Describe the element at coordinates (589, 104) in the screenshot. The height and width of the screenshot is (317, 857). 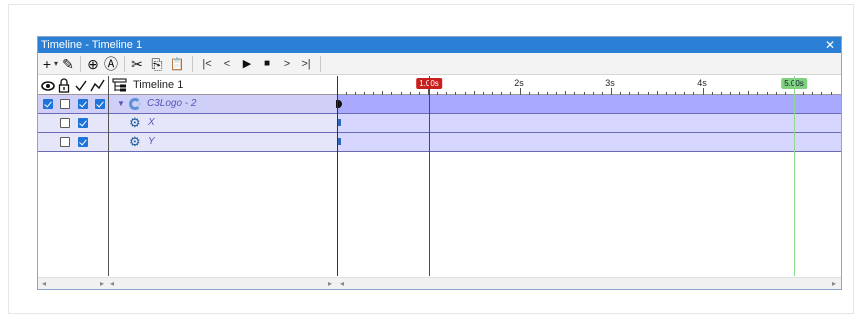
I see `track-lane` at that location.